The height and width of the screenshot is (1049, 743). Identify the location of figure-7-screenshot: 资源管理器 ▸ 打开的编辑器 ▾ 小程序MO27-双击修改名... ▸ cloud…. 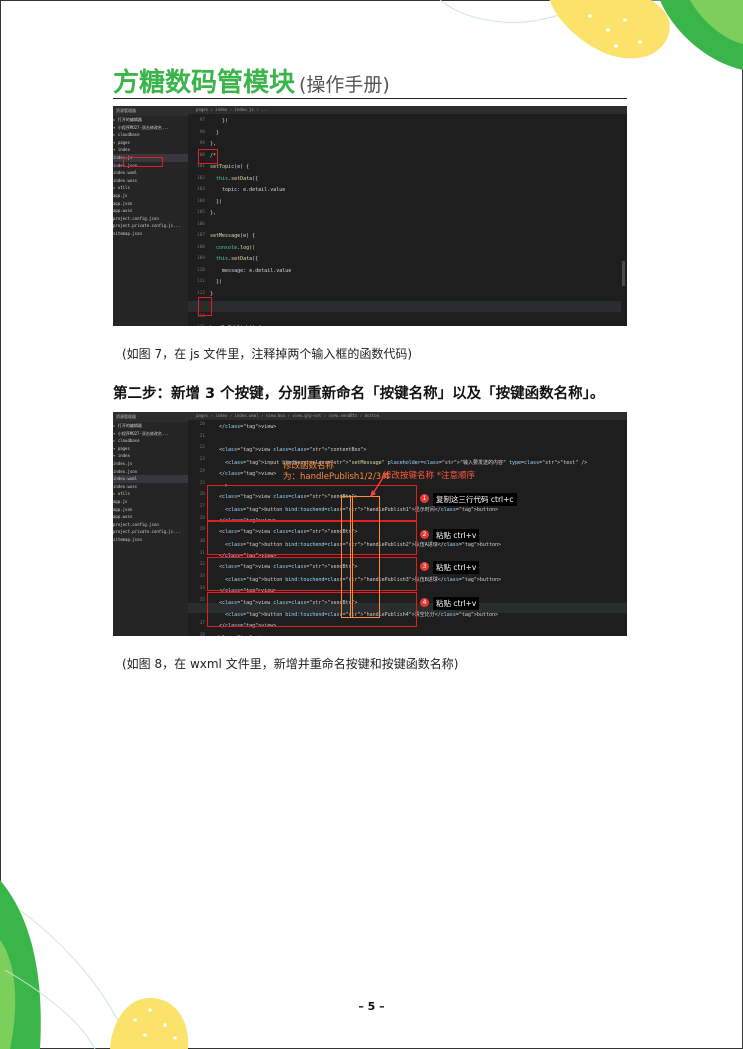
(370, 216).